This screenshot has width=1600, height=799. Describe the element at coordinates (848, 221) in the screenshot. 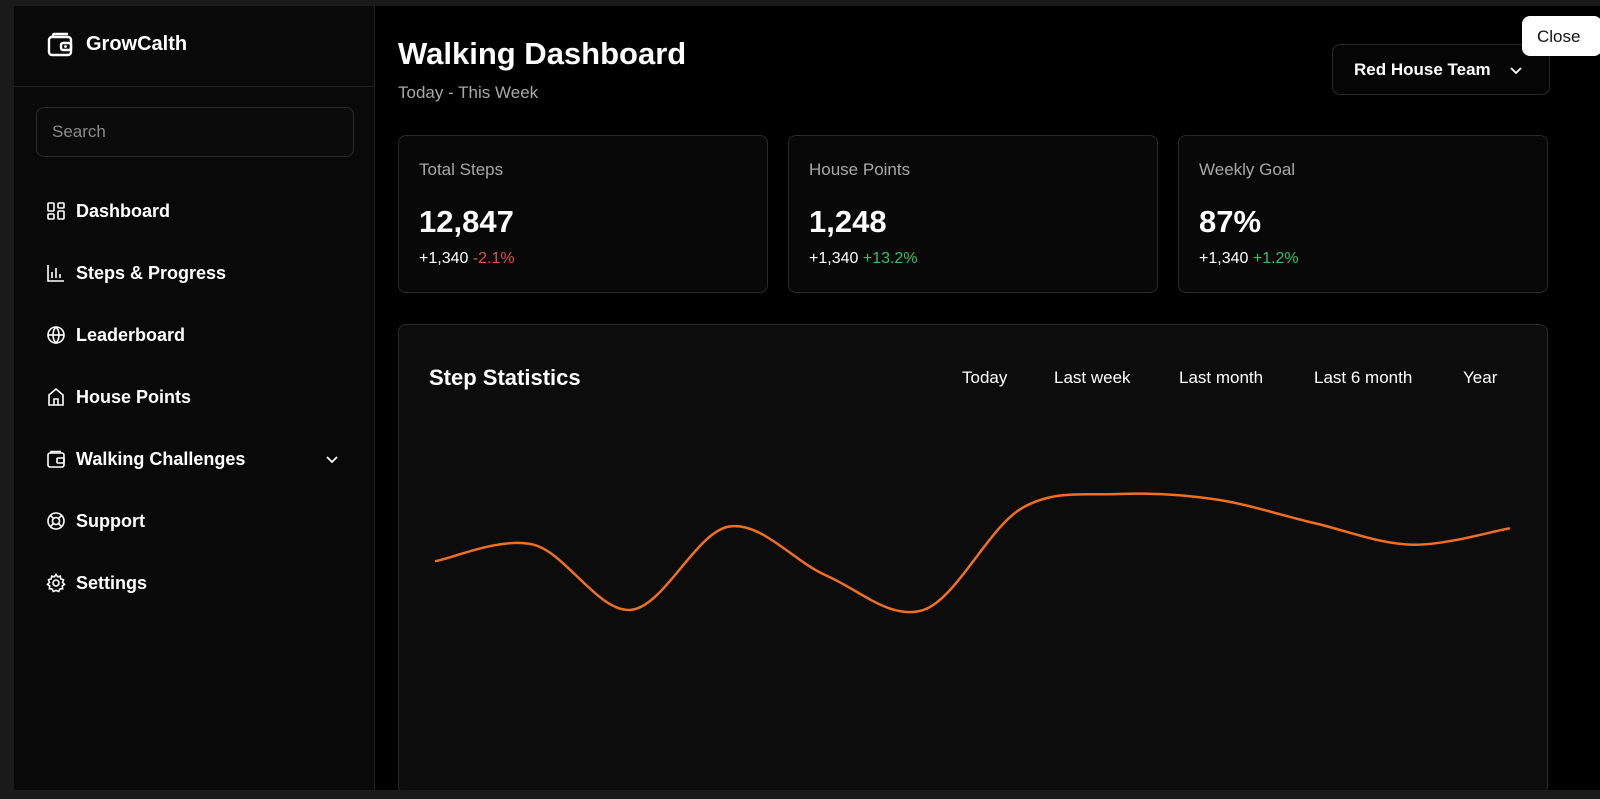

I see `stat-card-value: 1,248` at that location.